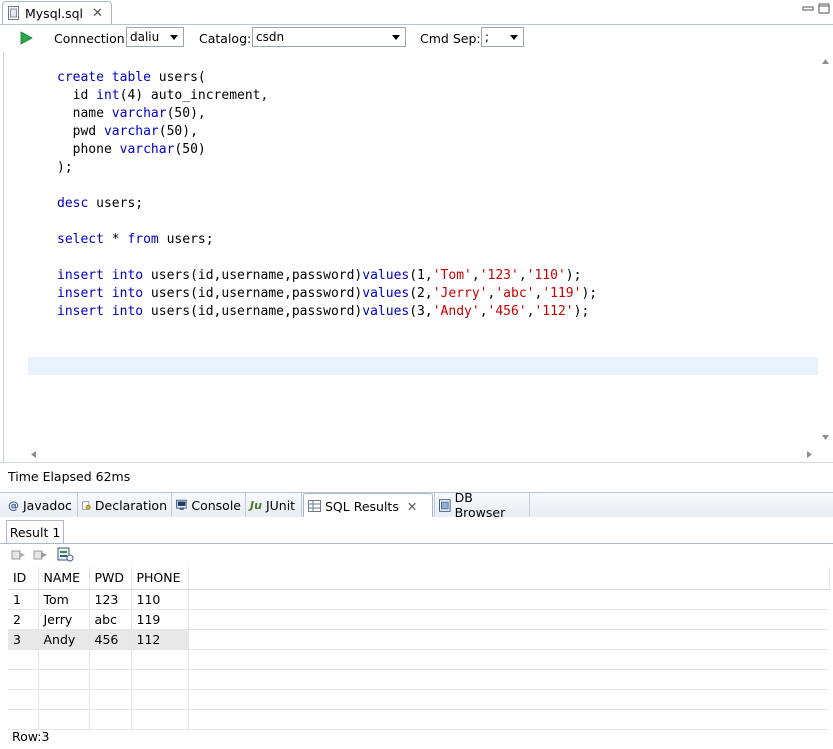 This screenshot has height=749, width=833. What do you see at coordinates (423, 366) in the screenshot?
I see `current-line-highlight` at bounding box center [423, 366].